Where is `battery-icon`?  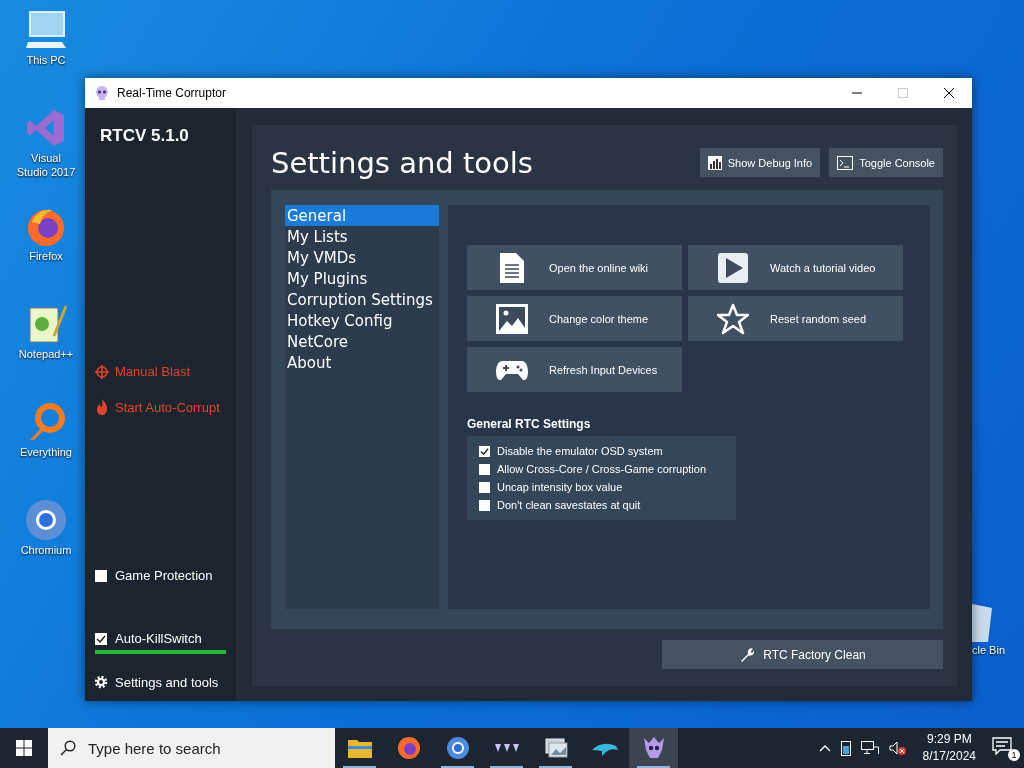
battery-icon is located at coordinates (845, 748).